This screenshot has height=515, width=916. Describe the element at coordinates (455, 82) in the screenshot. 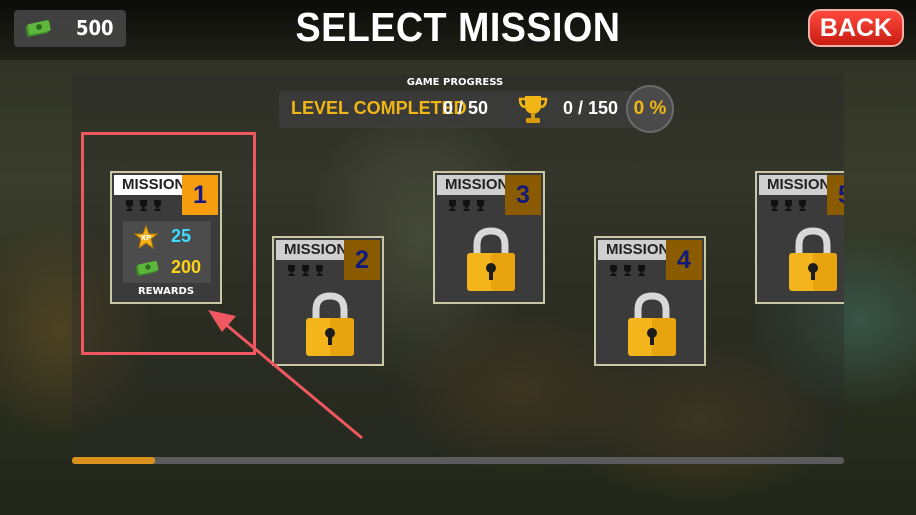

I see `game-progress-heading: GAME PROGRESS` at that location.